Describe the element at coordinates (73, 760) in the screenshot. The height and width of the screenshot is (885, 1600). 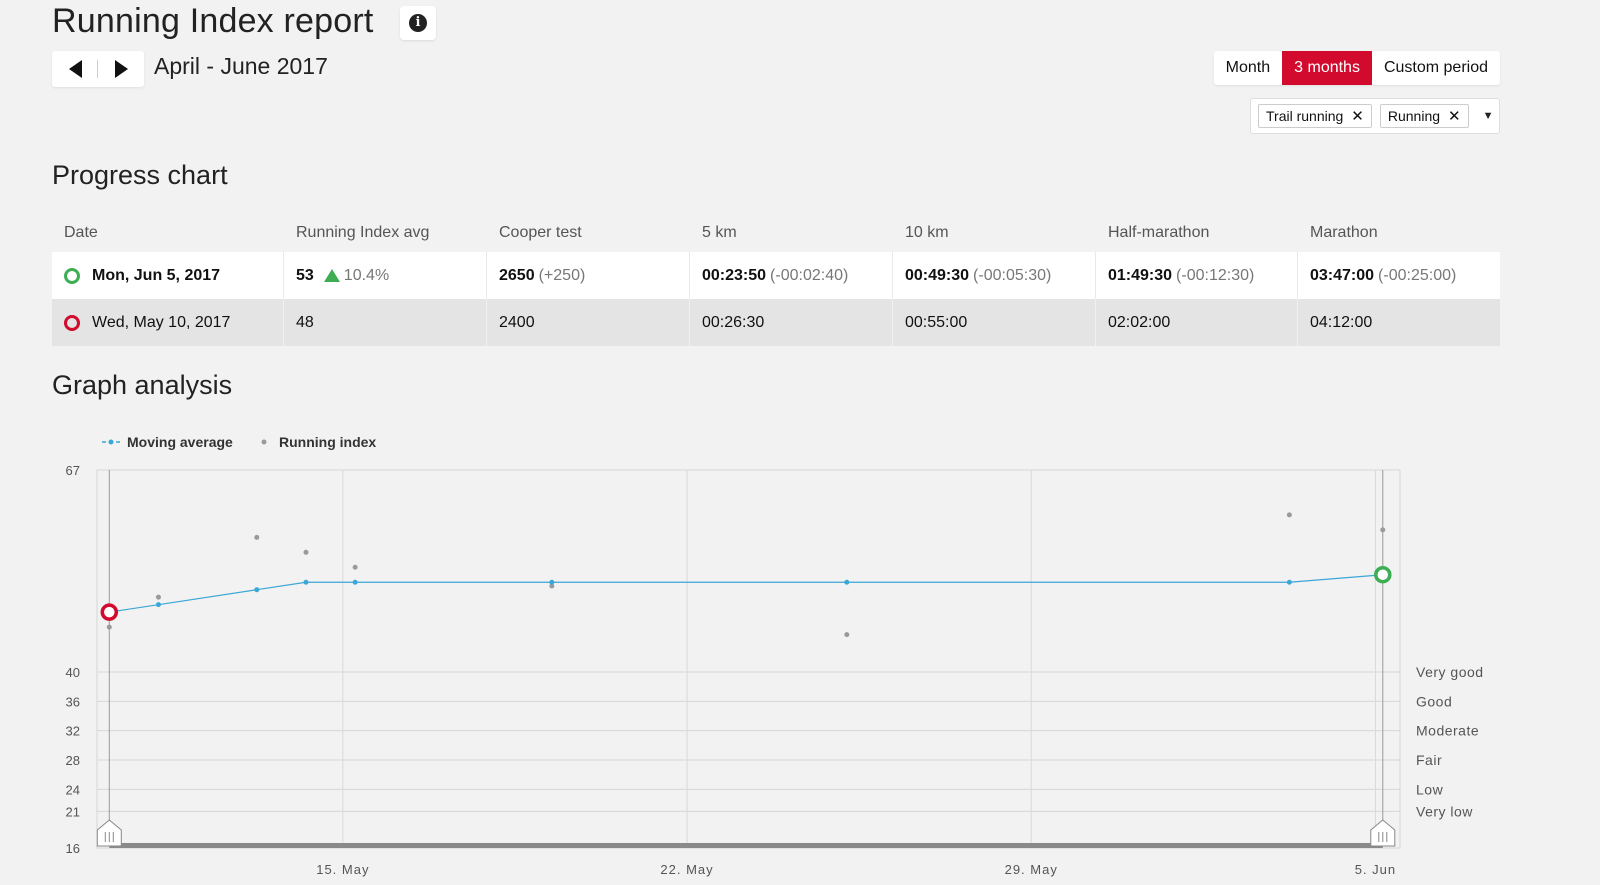
I see `y-tick-label: 28` at that location.